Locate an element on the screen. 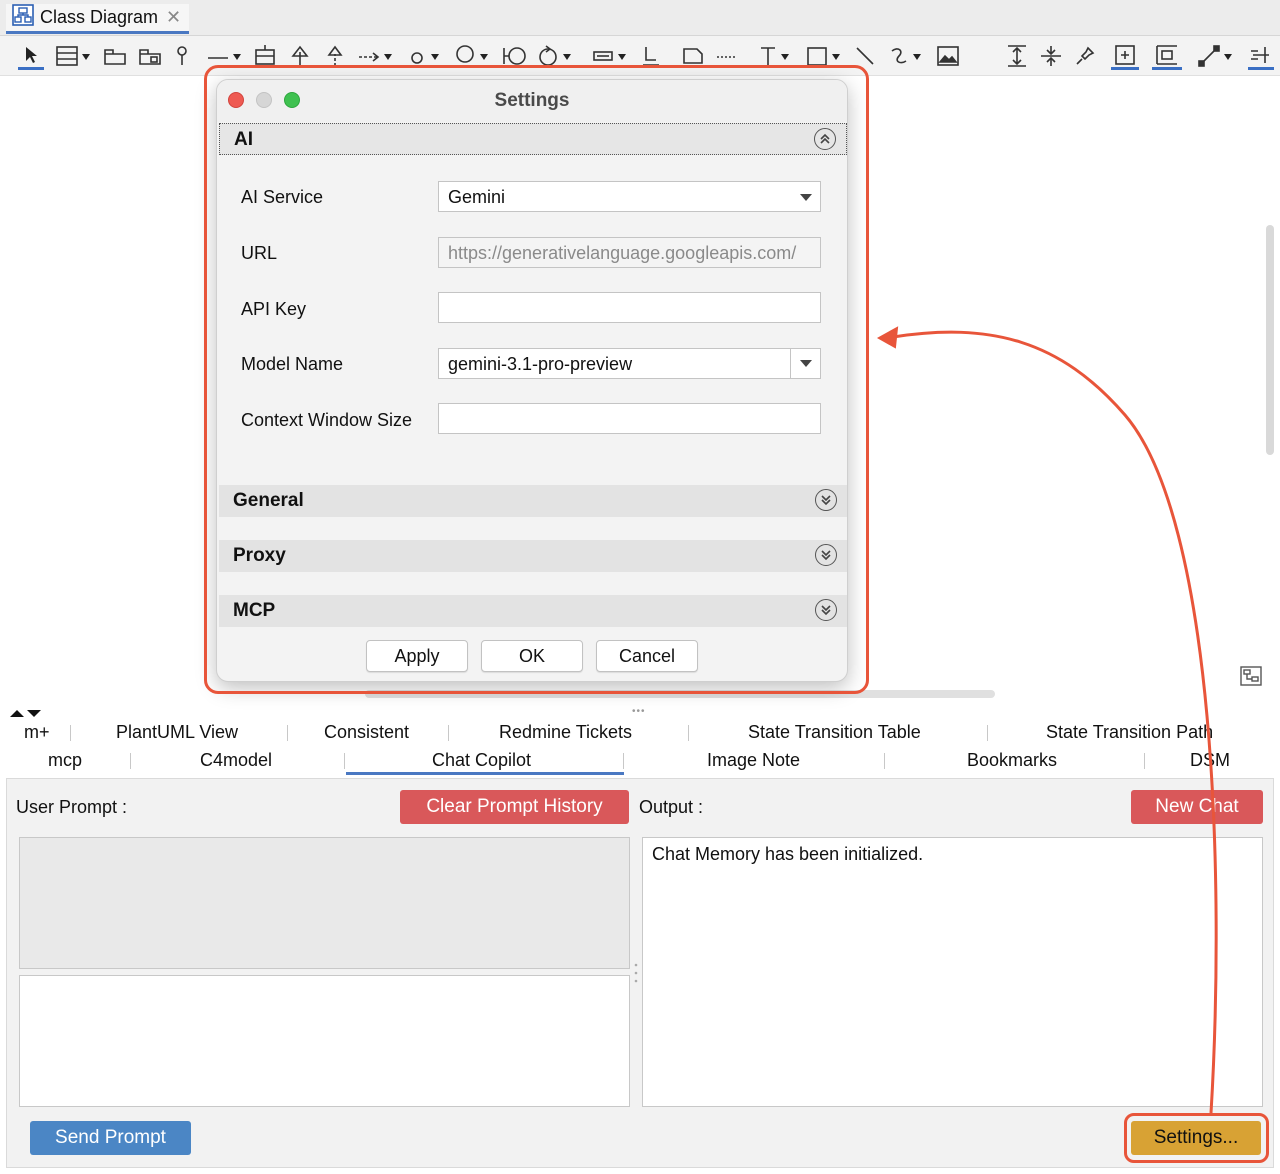 The height and width of the screenshot is (1174, 1280). tab-bookmarks: Bookmarks is located at coordinates (1012, 760).